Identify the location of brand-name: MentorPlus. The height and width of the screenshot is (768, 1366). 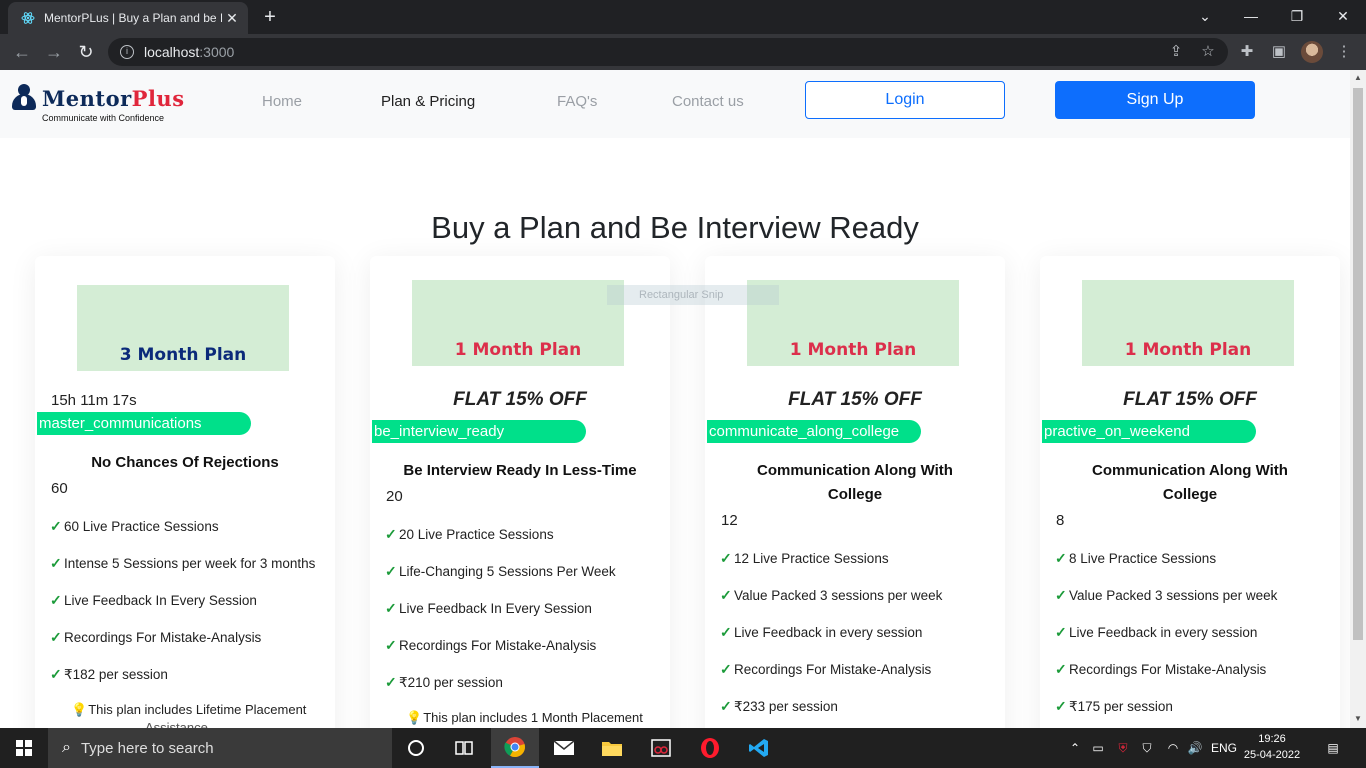
(113, 98).